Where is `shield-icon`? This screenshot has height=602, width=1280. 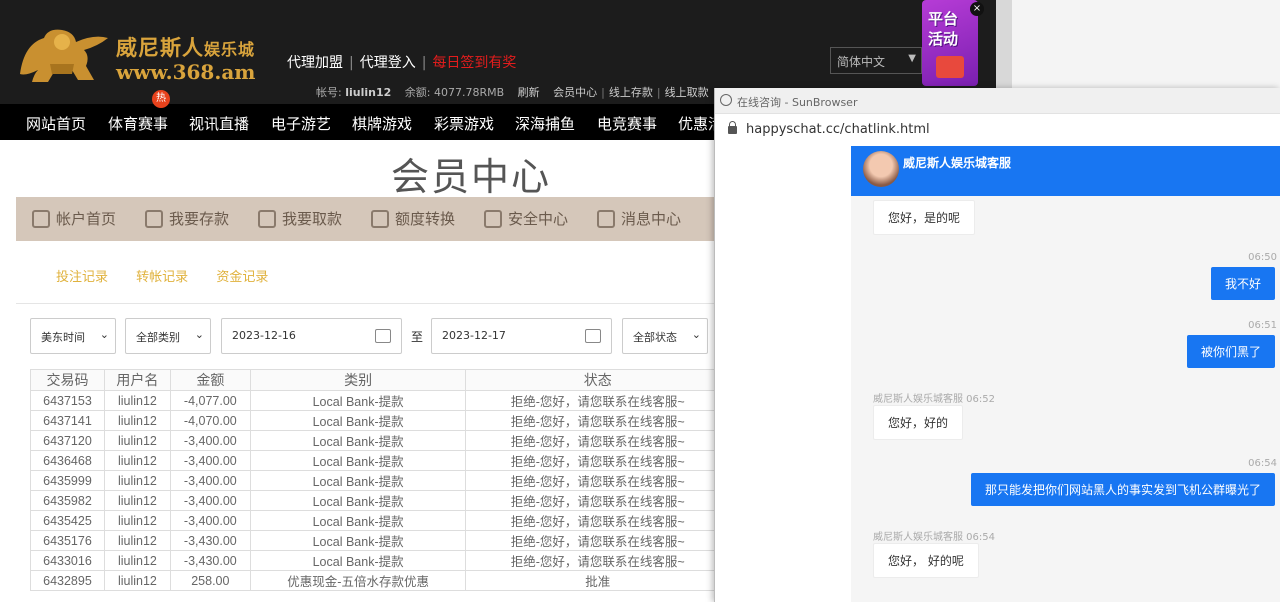 shield-icon is located at coordinates (493, 218).